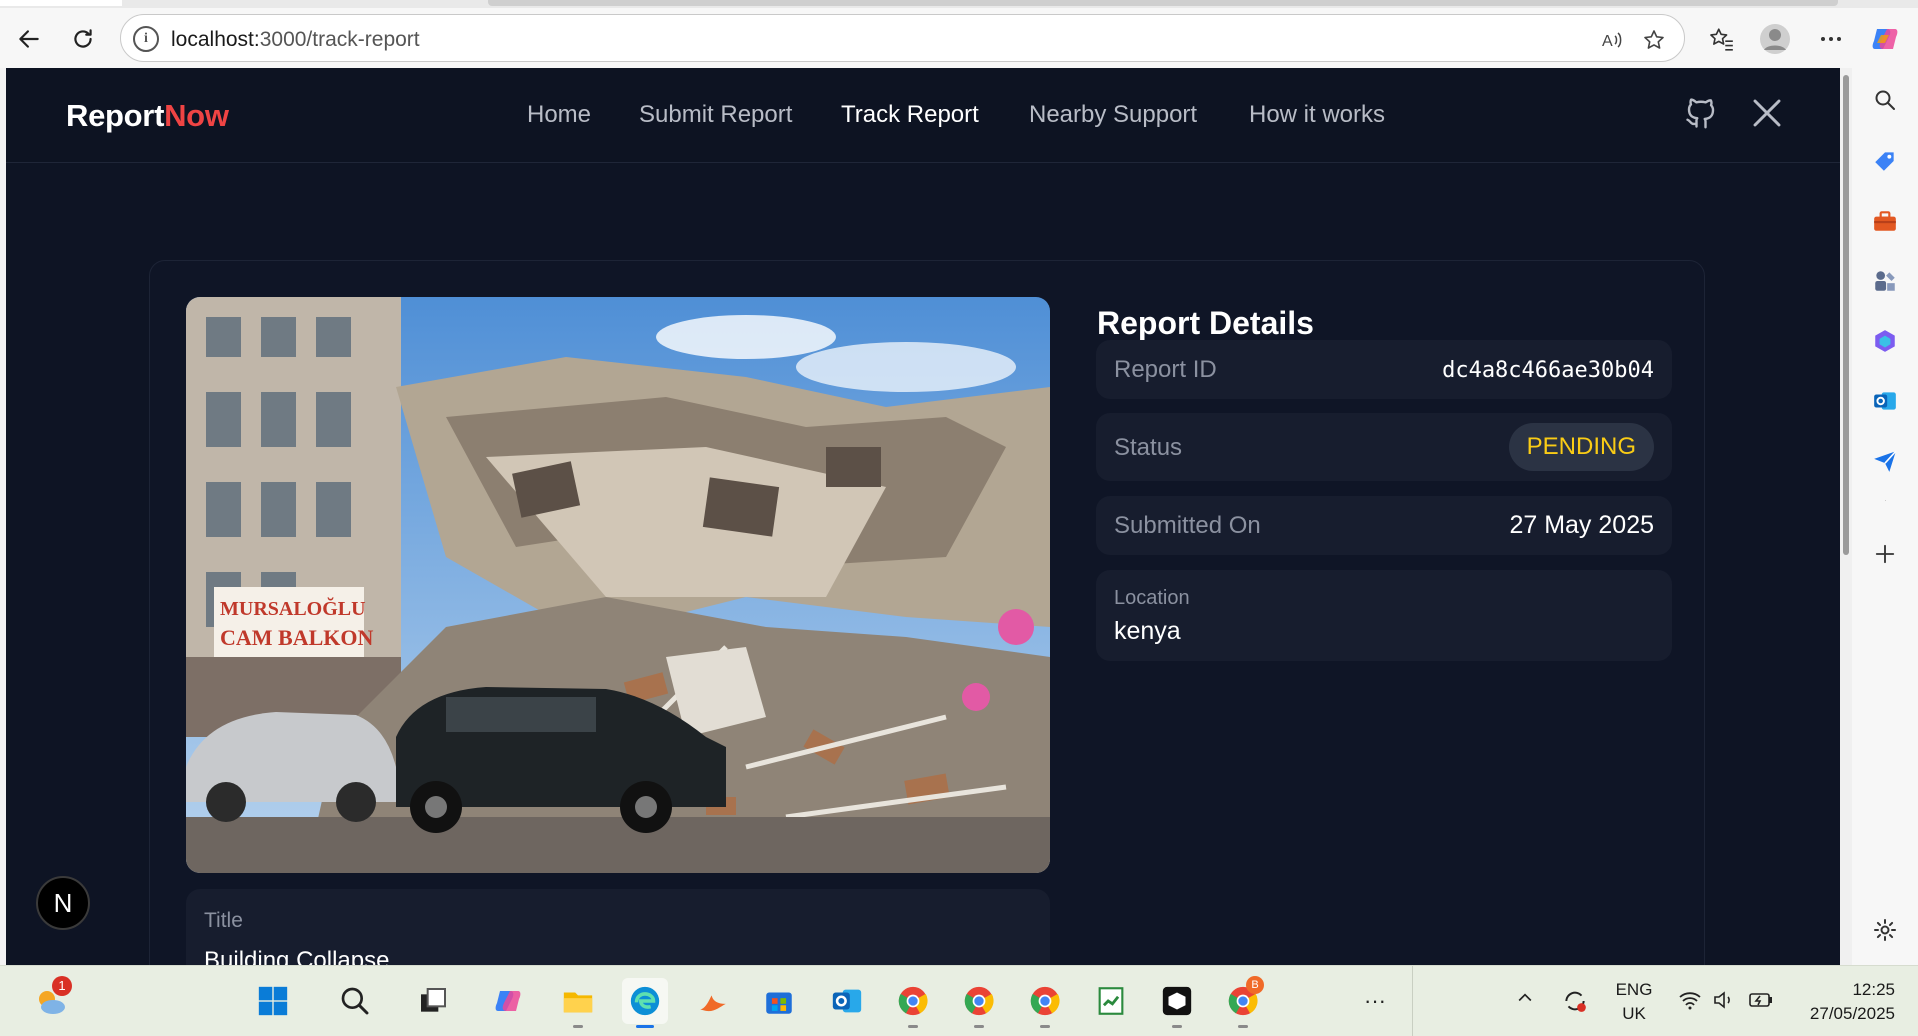 The image size is (1918, 1036). I want to click on chevron-up-icon, so click(1525, 997).